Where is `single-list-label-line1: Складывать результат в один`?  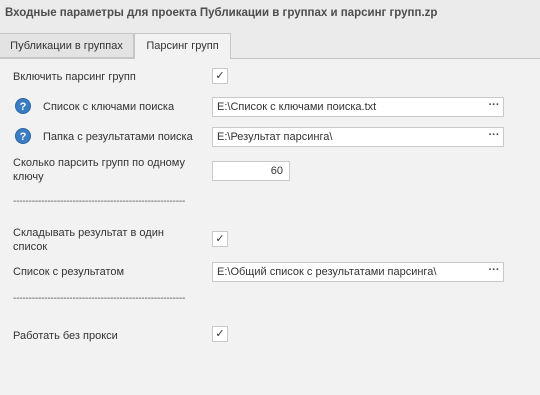
single-list-label-line1: Складывать результат в один is located at coordinates (88, 233).